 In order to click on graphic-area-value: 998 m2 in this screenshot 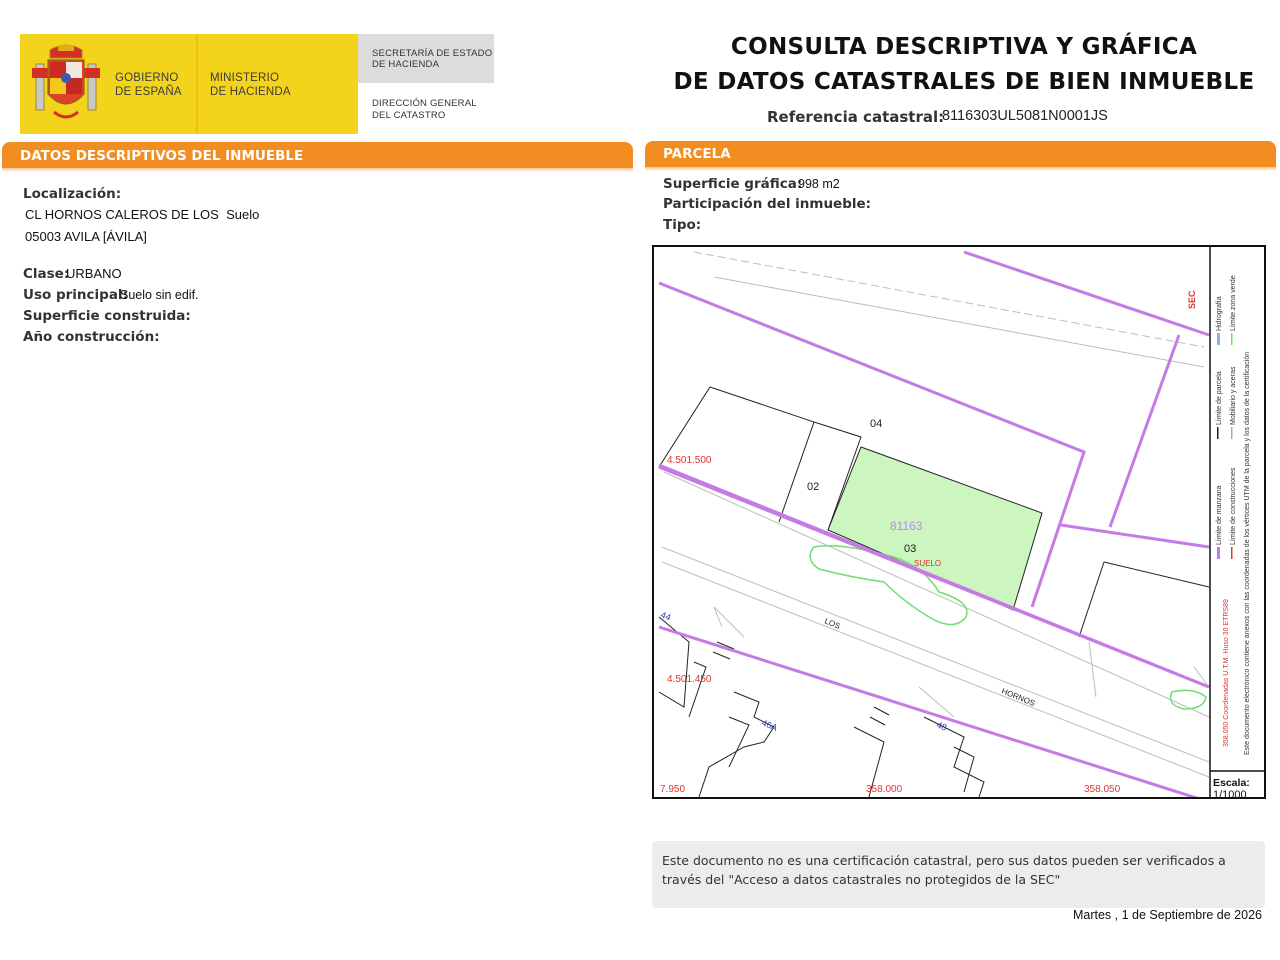, I will do `click(819, 184)`.